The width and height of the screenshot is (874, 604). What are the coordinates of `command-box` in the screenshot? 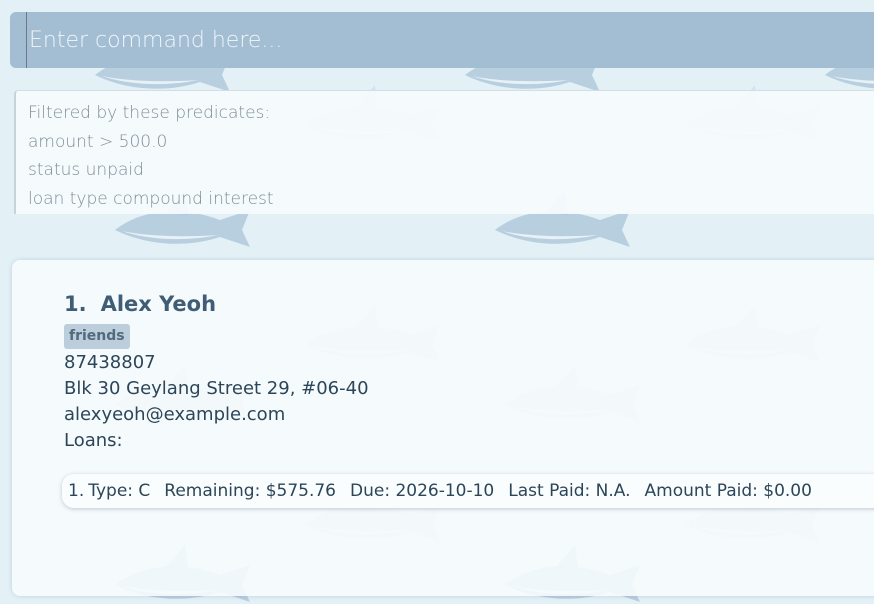 It's located at (442, 40).